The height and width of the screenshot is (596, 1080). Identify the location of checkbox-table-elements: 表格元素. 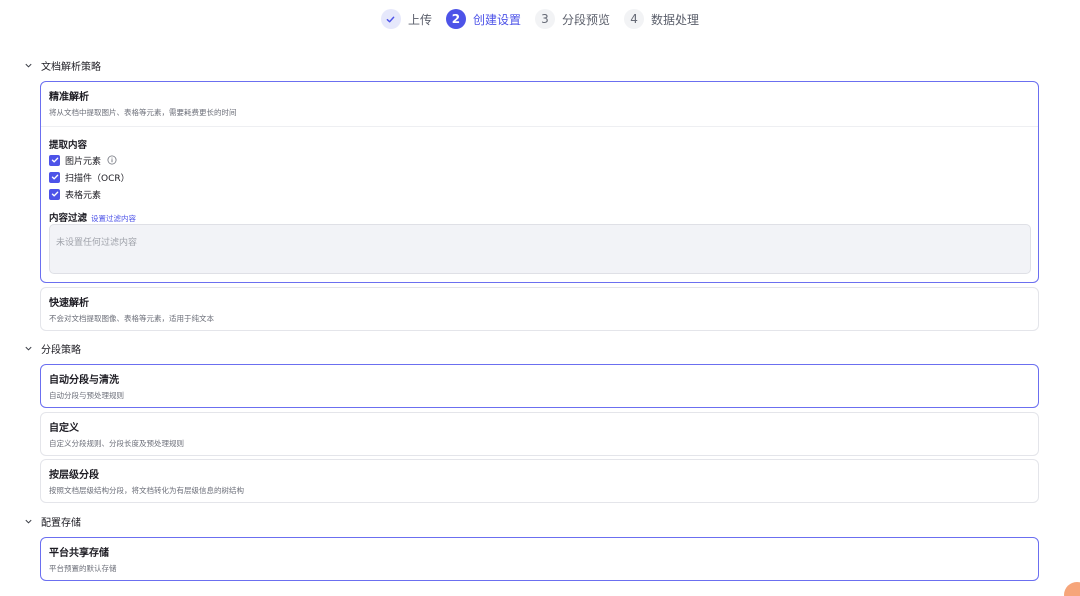
(75, 194).